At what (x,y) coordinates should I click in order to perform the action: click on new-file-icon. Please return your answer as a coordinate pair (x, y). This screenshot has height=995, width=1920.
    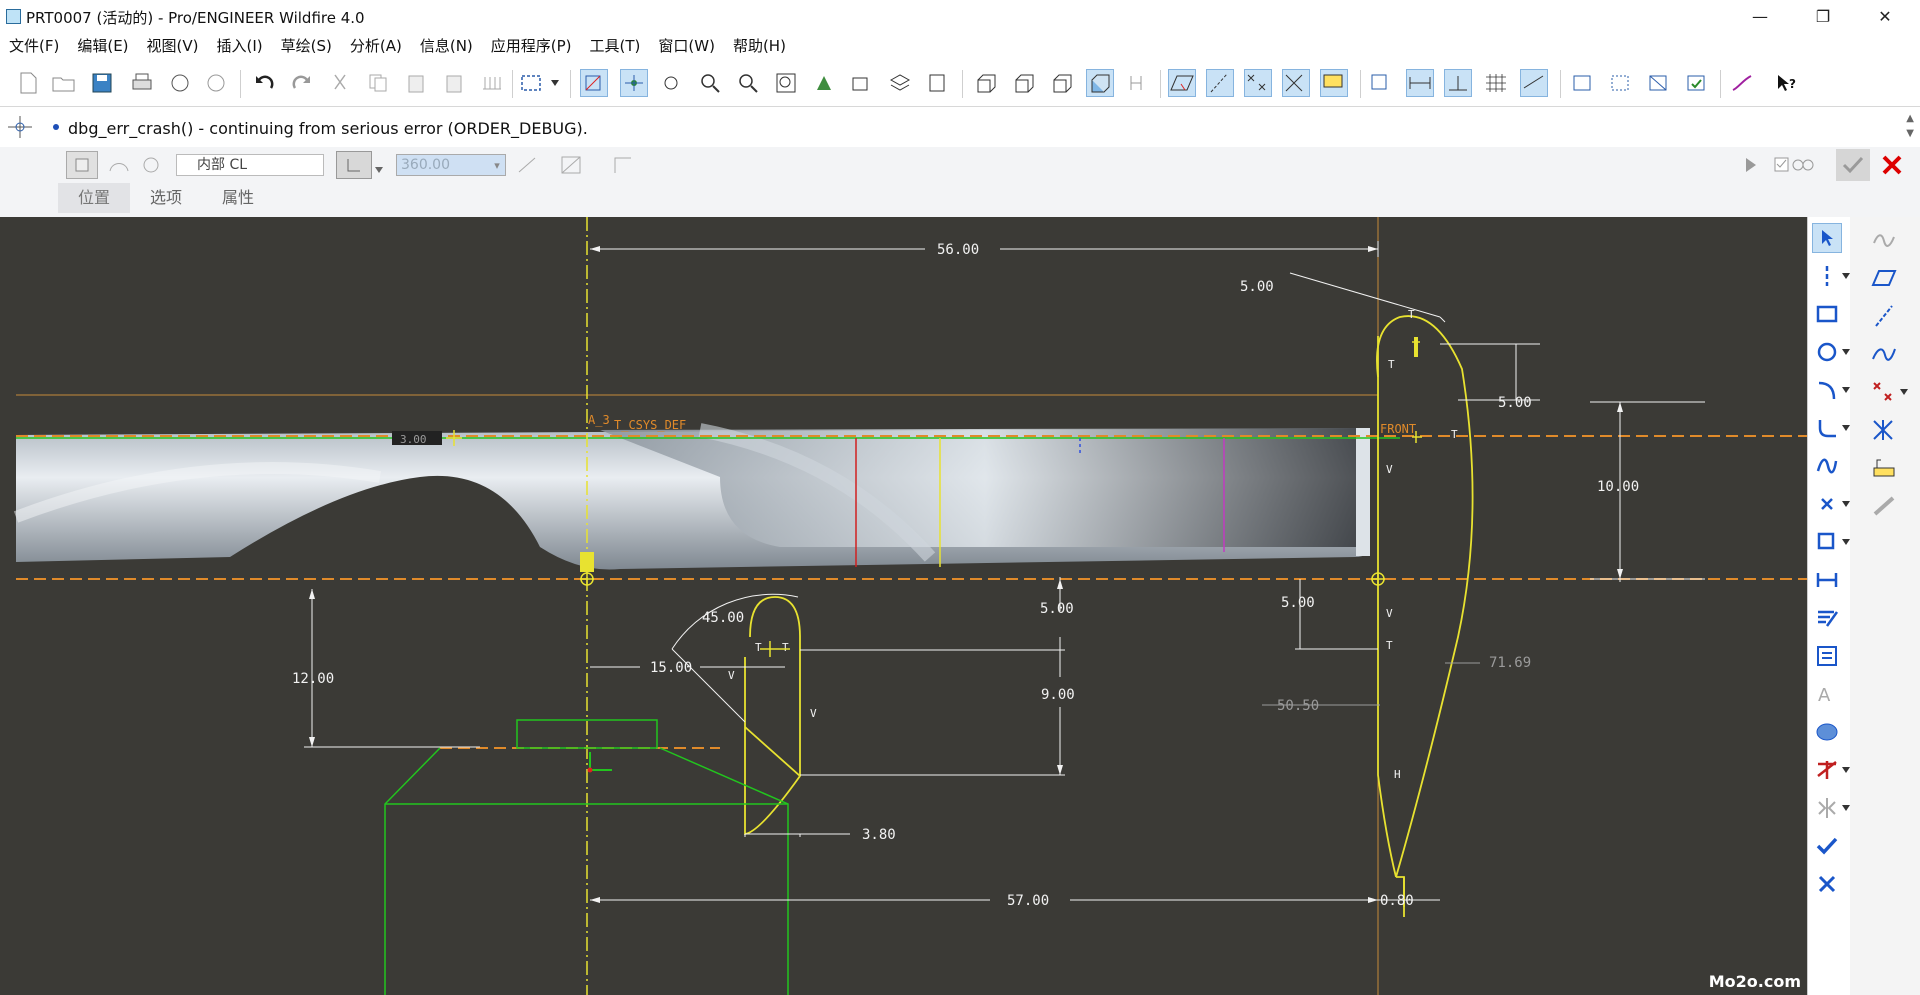
    Looking at the image, I should click on (28, 83).